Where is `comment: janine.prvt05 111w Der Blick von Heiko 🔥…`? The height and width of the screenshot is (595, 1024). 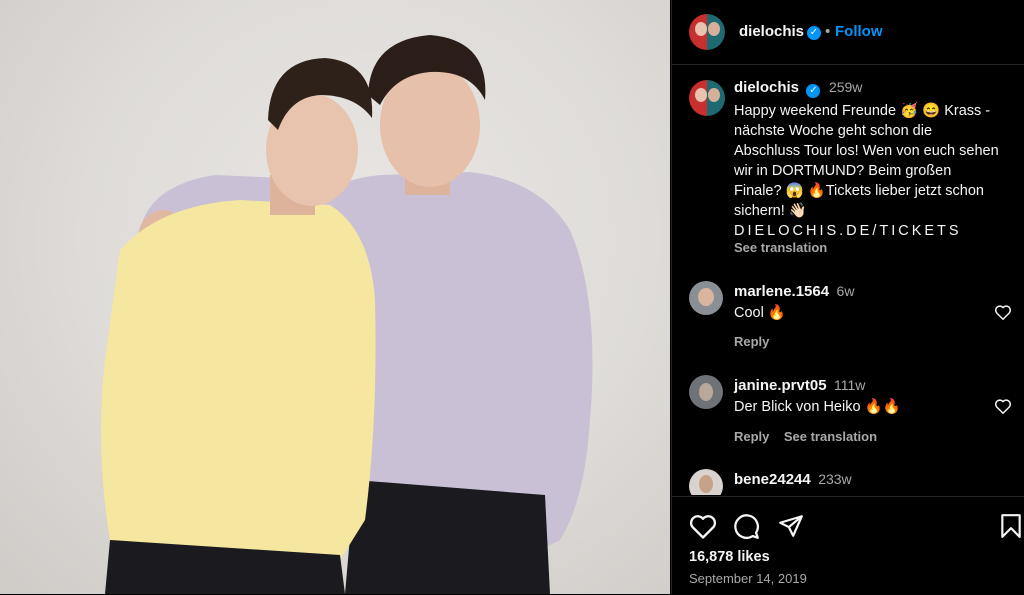
comment: janine.prvt05 111w Der Blick von Heiko 🔥… is located at coordinates (864, 411).